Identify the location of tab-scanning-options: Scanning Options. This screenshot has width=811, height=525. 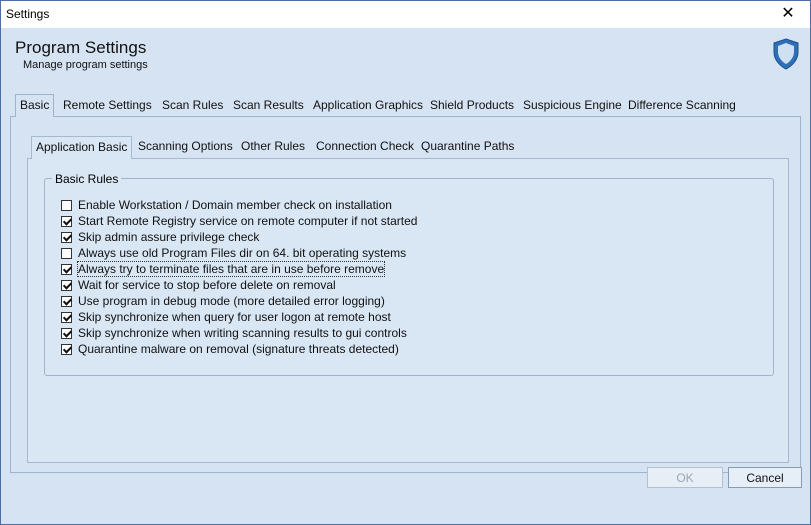
(185, 146).